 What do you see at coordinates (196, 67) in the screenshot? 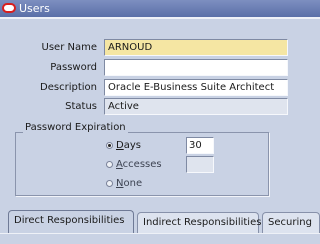
I see `password-field` at bounding box center [196, 67].